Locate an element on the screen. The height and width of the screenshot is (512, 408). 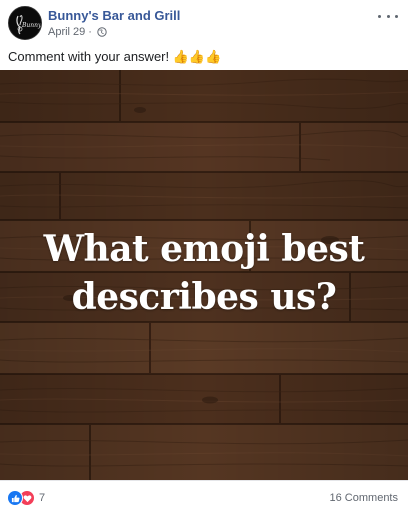
post-date: April 29 is located at coordinates (66, 32).